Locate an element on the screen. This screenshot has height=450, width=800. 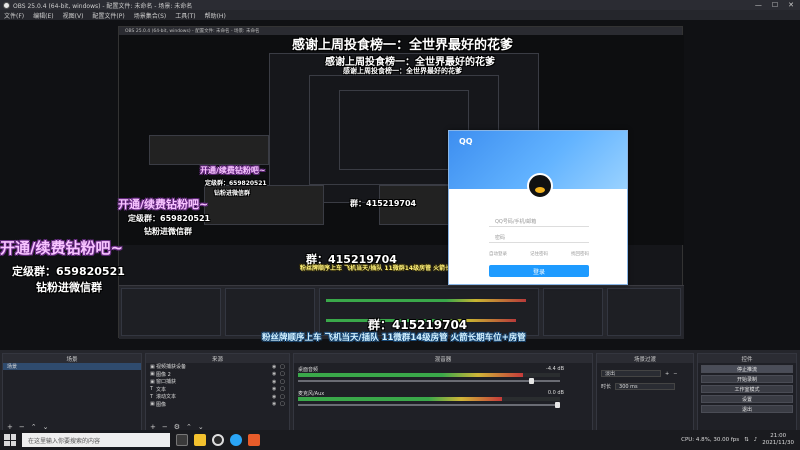
studio-mode-button: 工作室模式 is located at coordinates (747, 389).